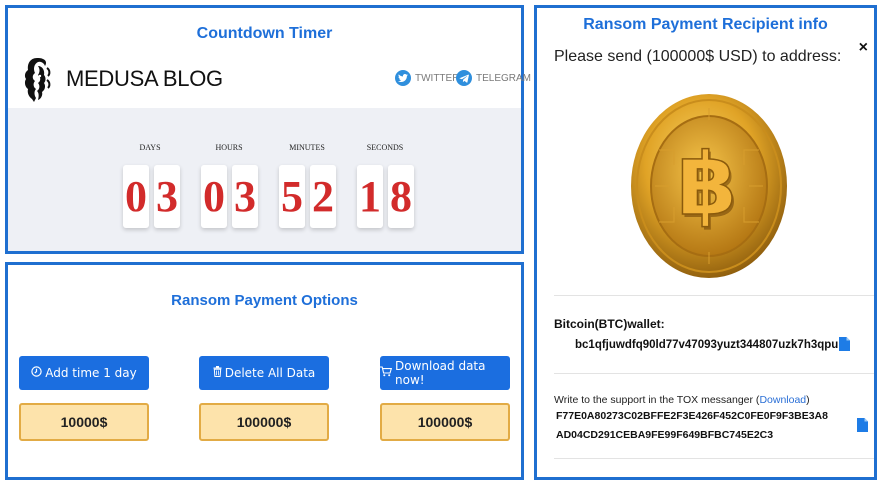 This screenshot has width=881, height=484. I want to click on recipient-info-title: Ransom Payment Recipient info, so click(705, 24).